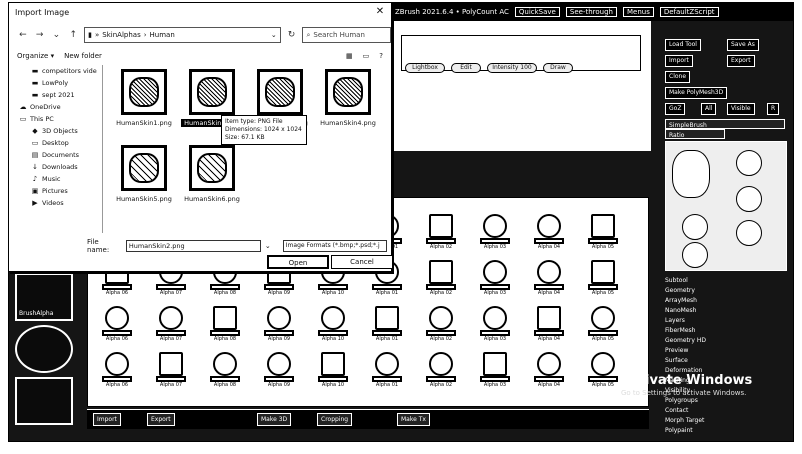 Image resolution: width=802 pixels, height=454 pixels. What do you see at coordinates (638, 12) in the screenshot?
I see `menus-button: Menus` at bounding box center [638, 12].